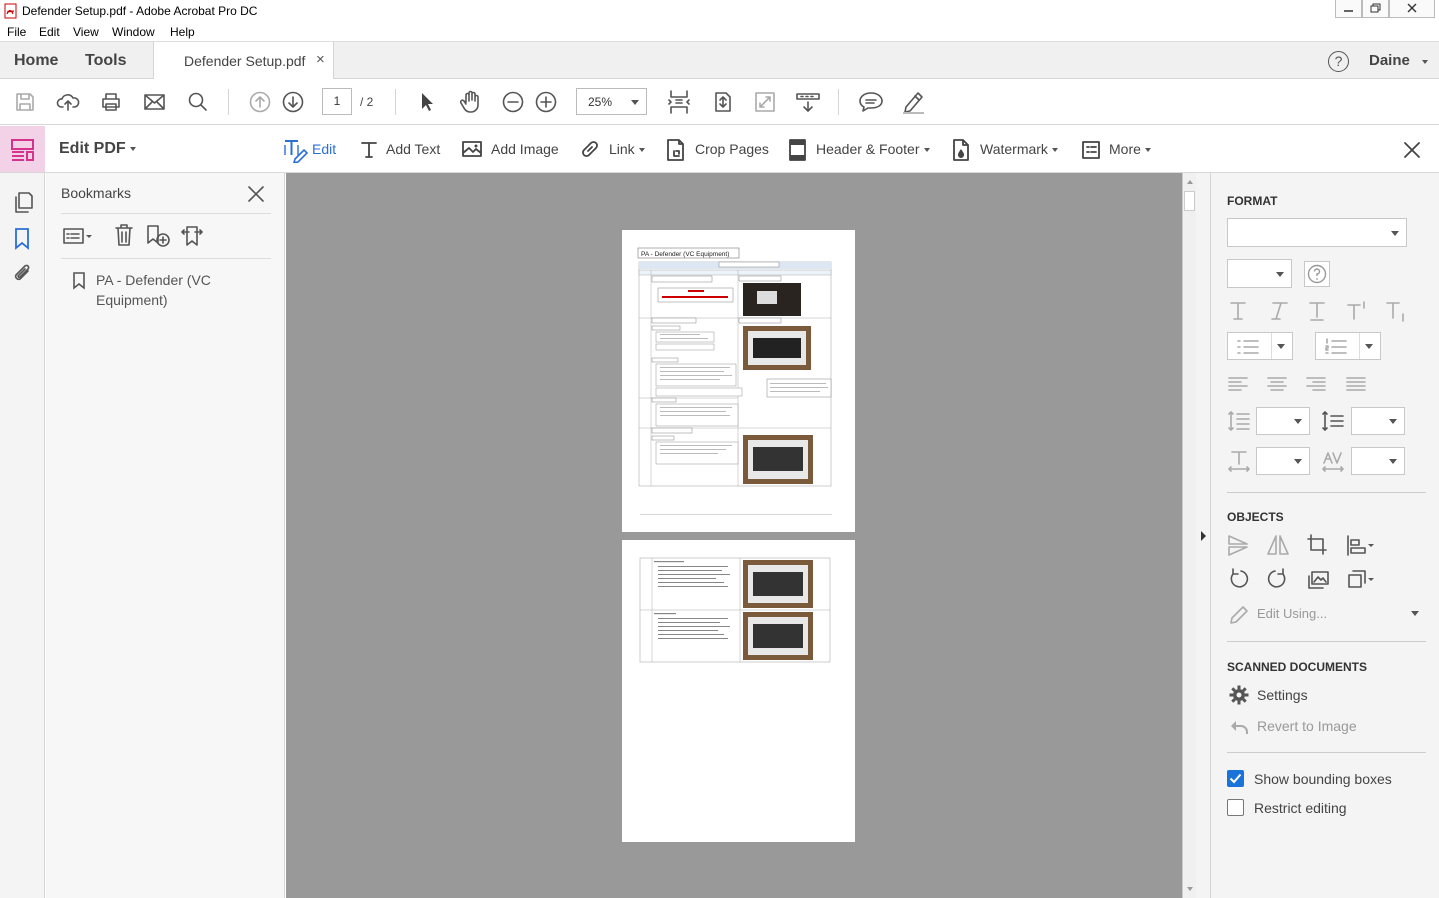 This screenshot has width=1439, height=898. I want to click on fit-page-icon, so click(723, 102).